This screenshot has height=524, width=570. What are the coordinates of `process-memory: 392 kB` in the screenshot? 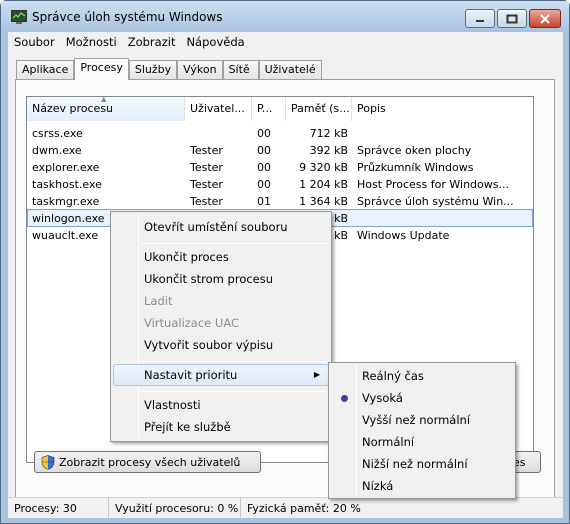 It's located at (328, 150).